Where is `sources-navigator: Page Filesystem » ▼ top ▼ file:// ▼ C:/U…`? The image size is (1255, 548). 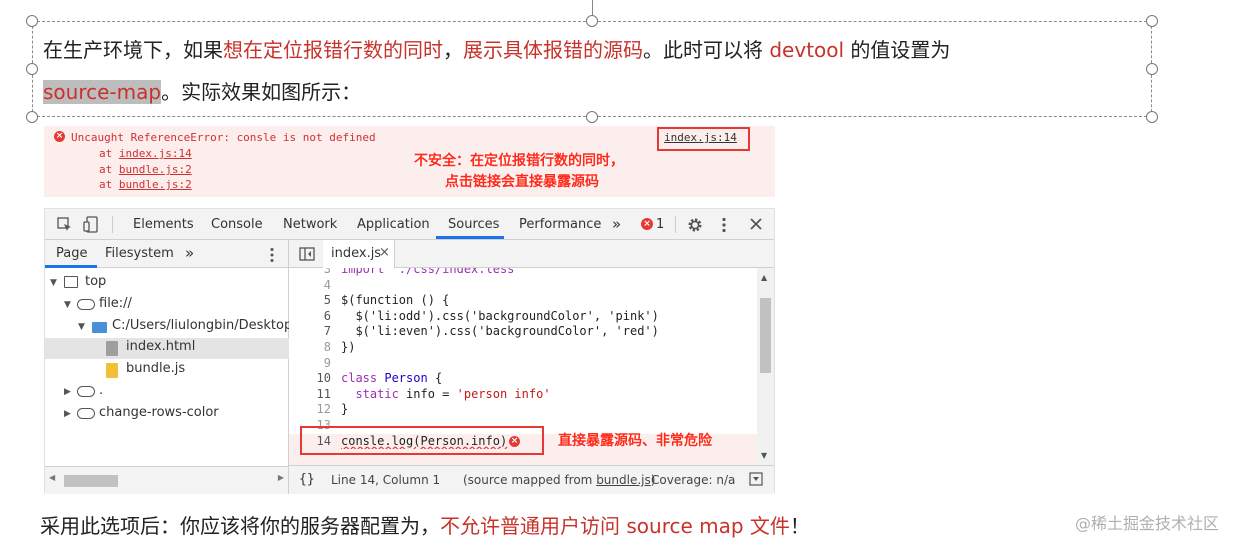
sources-navigator: Page Filesystem » ▼ top ▼ file:// ▼ C:/U… is located at coordinates (167, 367).